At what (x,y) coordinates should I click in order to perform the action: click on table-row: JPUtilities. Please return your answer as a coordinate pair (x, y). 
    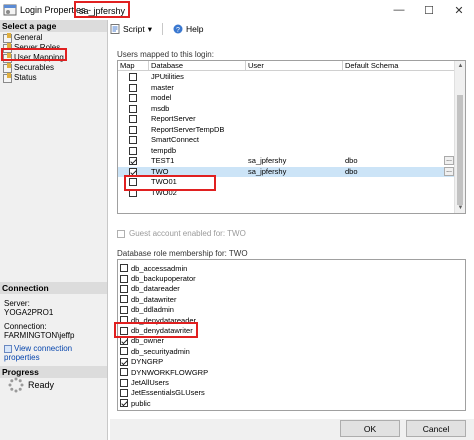
    Looking at the image, I should click on (286, 77).